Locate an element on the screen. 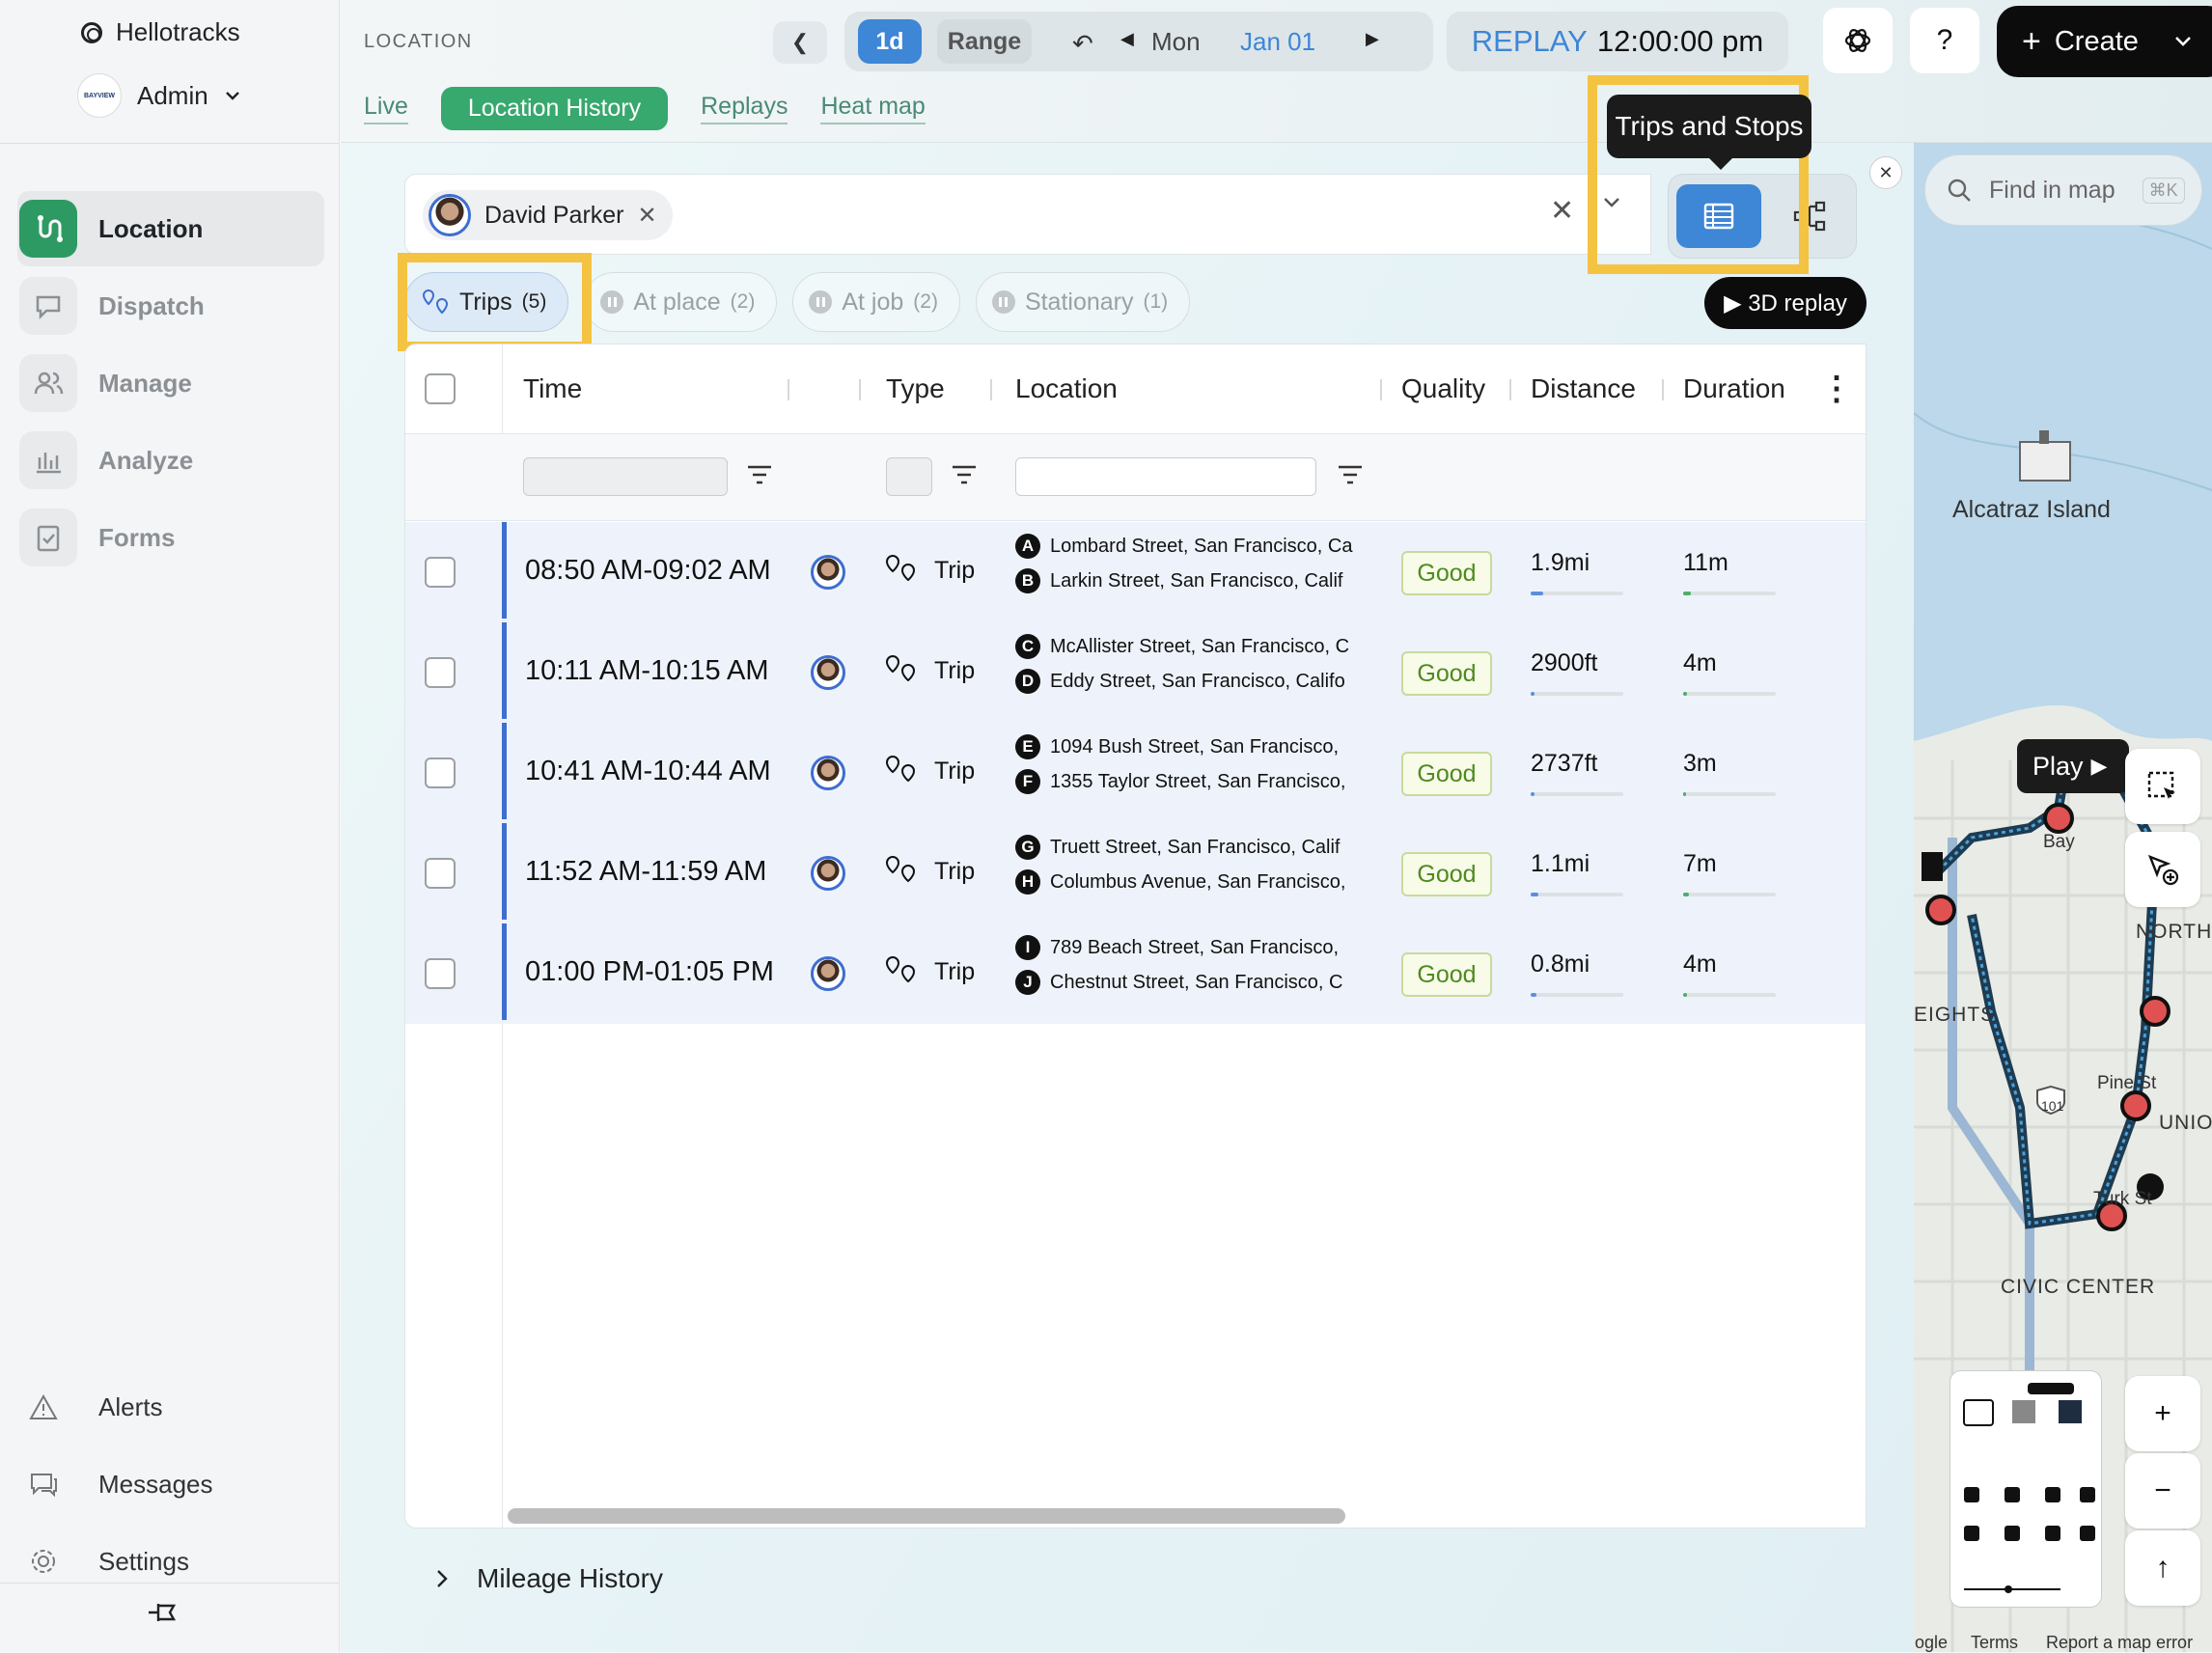 The height and width of the screenshot is (1653, 2212). replay-time: REPLAY 12:00:00 pm is located at coordinates (1617, 41).